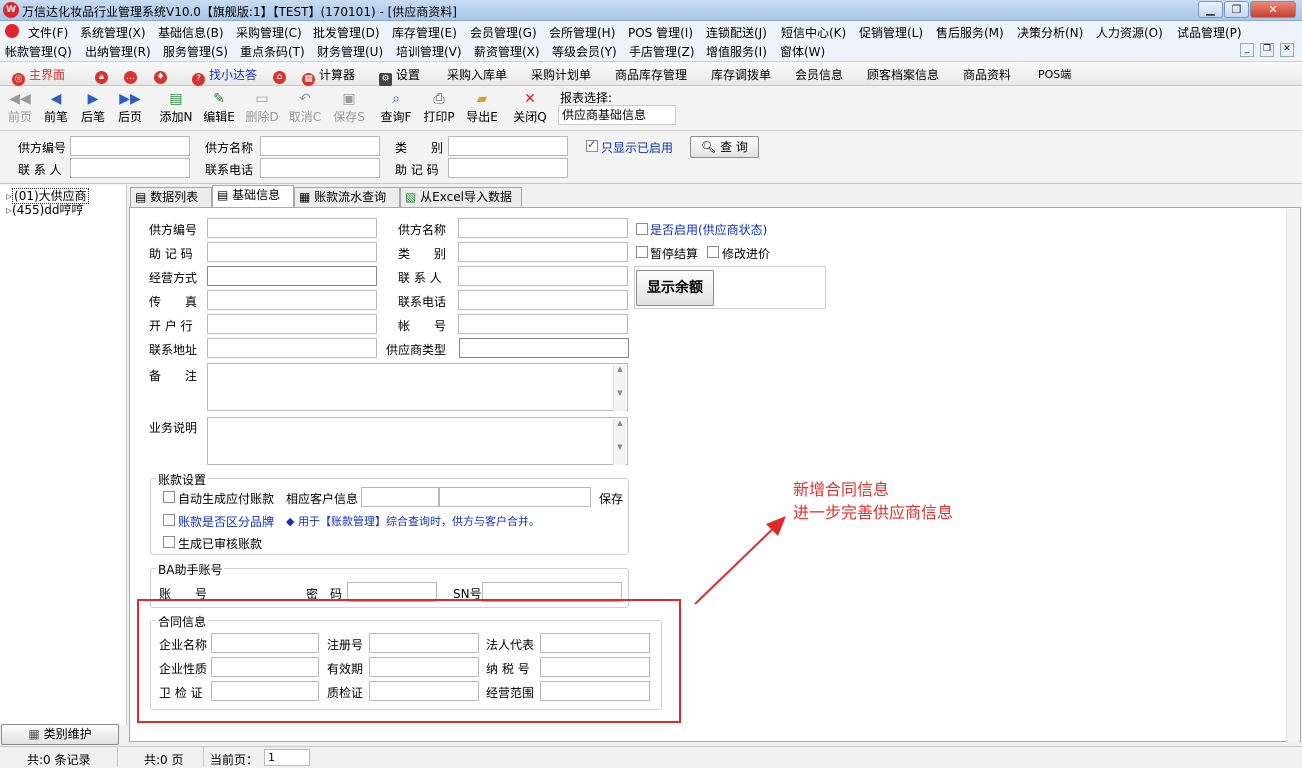  What do you see at coordinates (1129, 32) in the screenshot?
I see `menu-item: 人力资源(O)` at bounding box center [1129, 32].